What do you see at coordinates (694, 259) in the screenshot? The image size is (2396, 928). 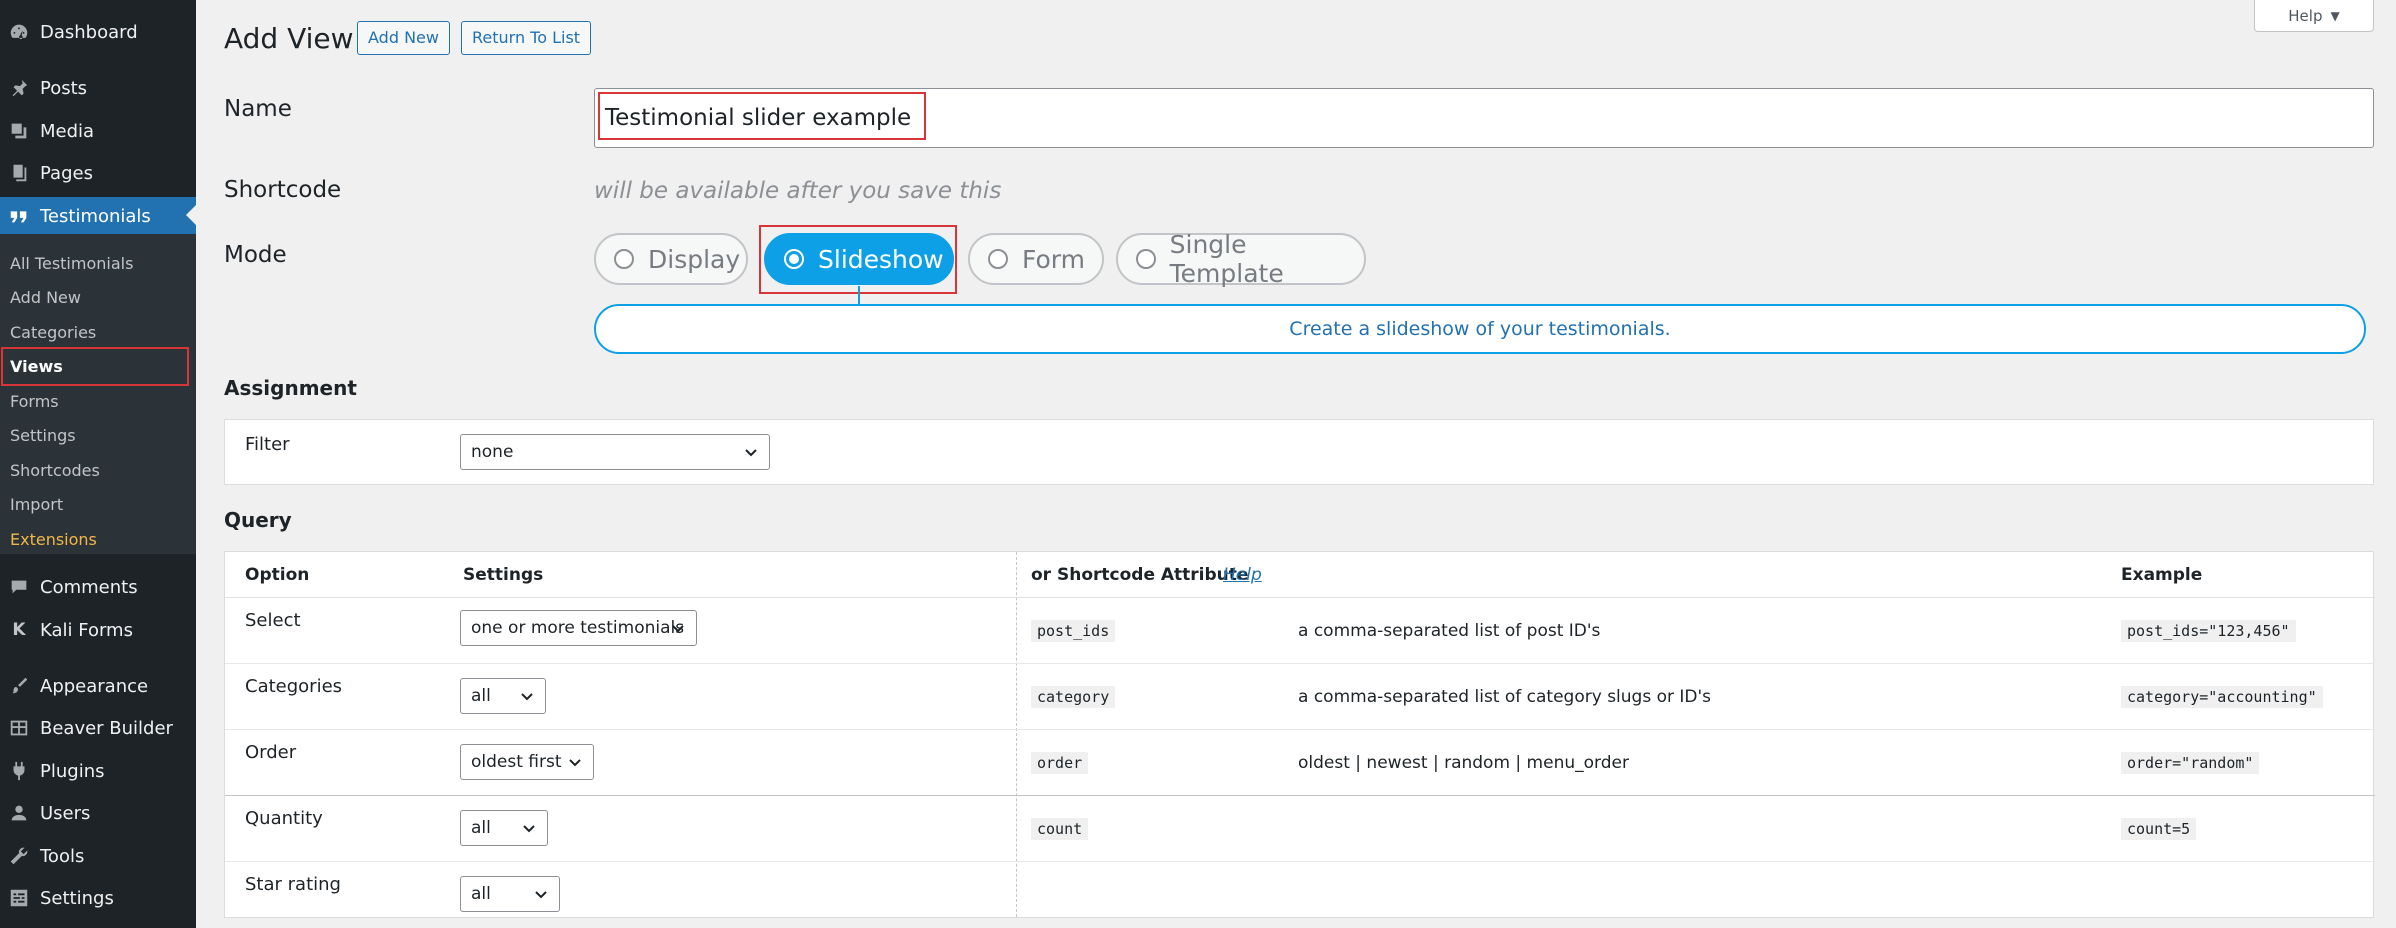 I see `mode-option-label: Display` at bounding box center [694, 259].